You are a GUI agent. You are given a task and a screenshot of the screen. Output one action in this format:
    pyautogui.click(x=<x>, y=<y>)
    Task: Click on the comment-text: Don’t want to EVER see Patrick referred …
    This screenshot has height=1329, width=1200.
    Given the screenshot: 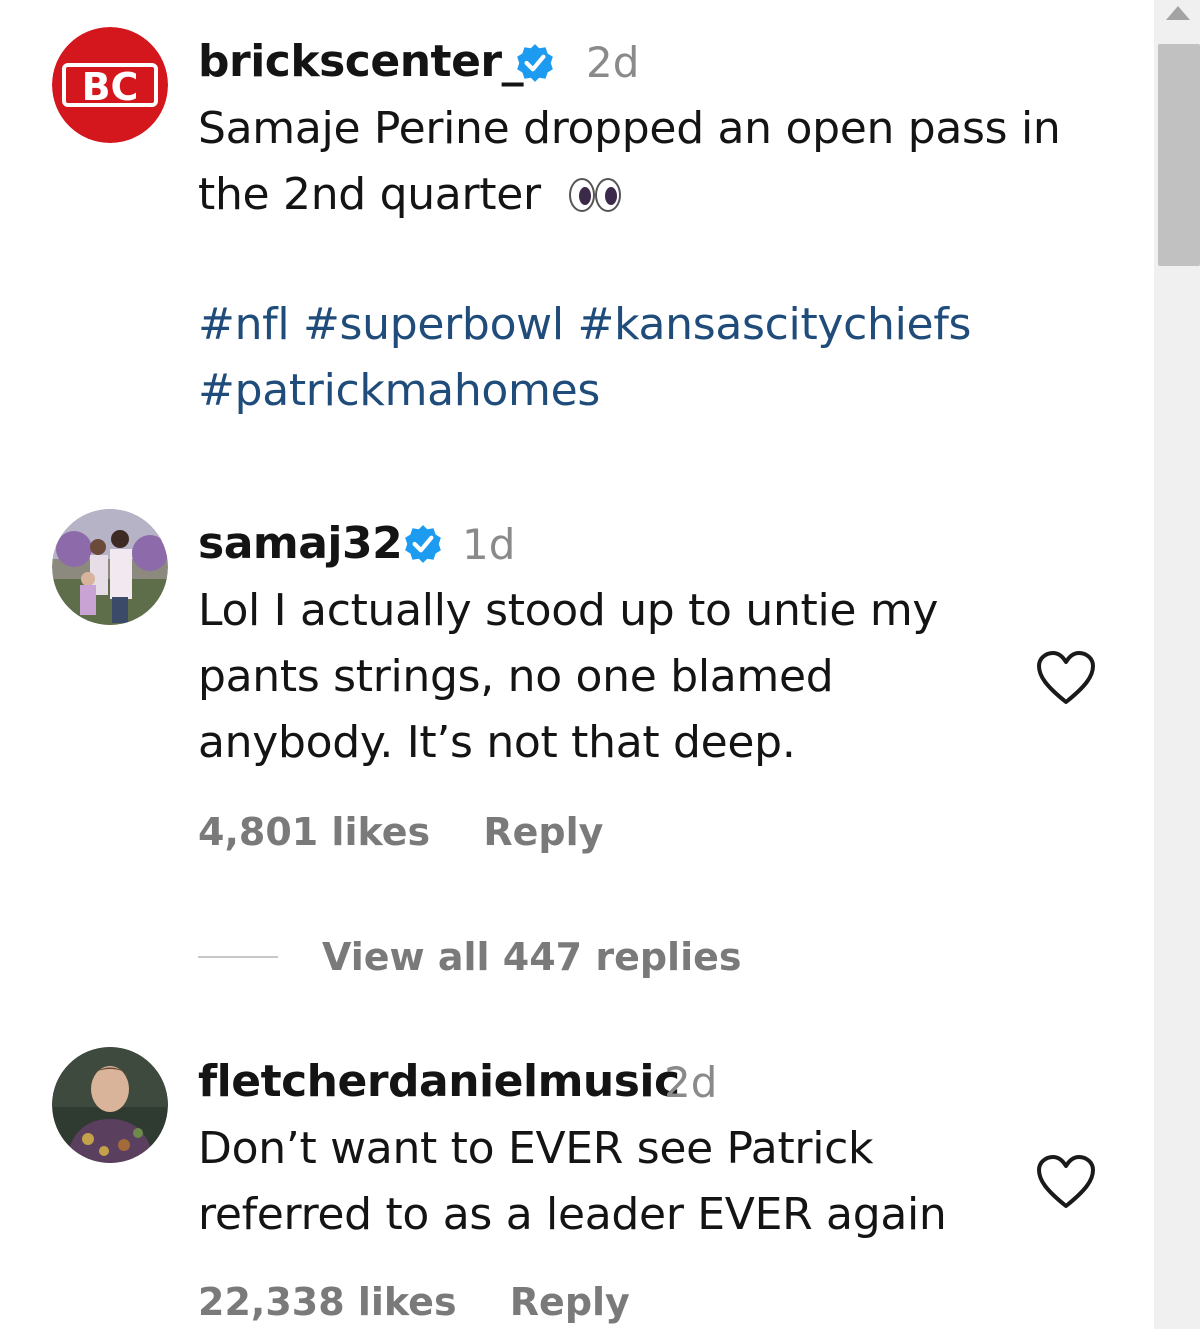 What is the action you would take?
    pyautogui.click(x=572, y=1182)
    